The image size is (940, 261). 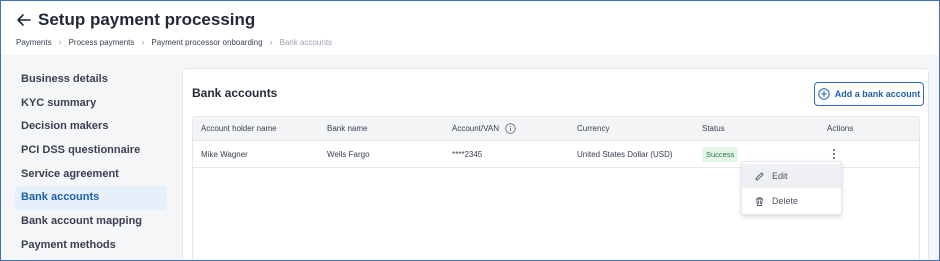 What do you see at coordinates (91, 104) in the screenshot?
I see `sidebar-item-kyc-summary: KYC summary` at bounding box center [91, 104].